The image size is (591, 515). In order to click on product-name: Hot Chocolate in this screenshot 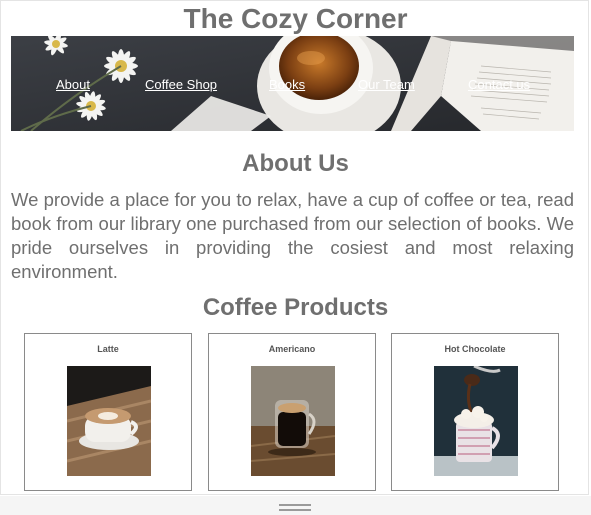, I will do `click(475, 349)`.